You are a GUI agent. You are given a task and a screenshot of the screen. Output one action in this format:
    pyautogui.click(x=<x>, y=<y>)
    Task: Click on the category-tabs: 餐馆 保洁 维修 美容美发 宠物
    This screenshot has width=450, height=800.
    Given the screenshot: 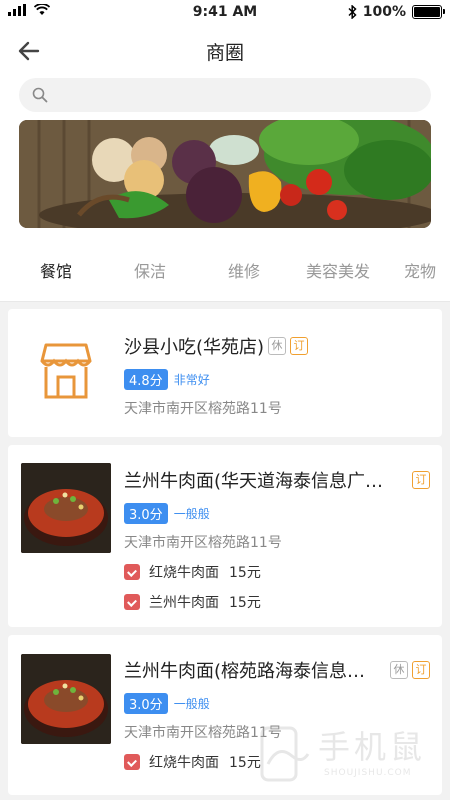 What is the action you would take?
    pyautogui.click(x=225, y=265)
    